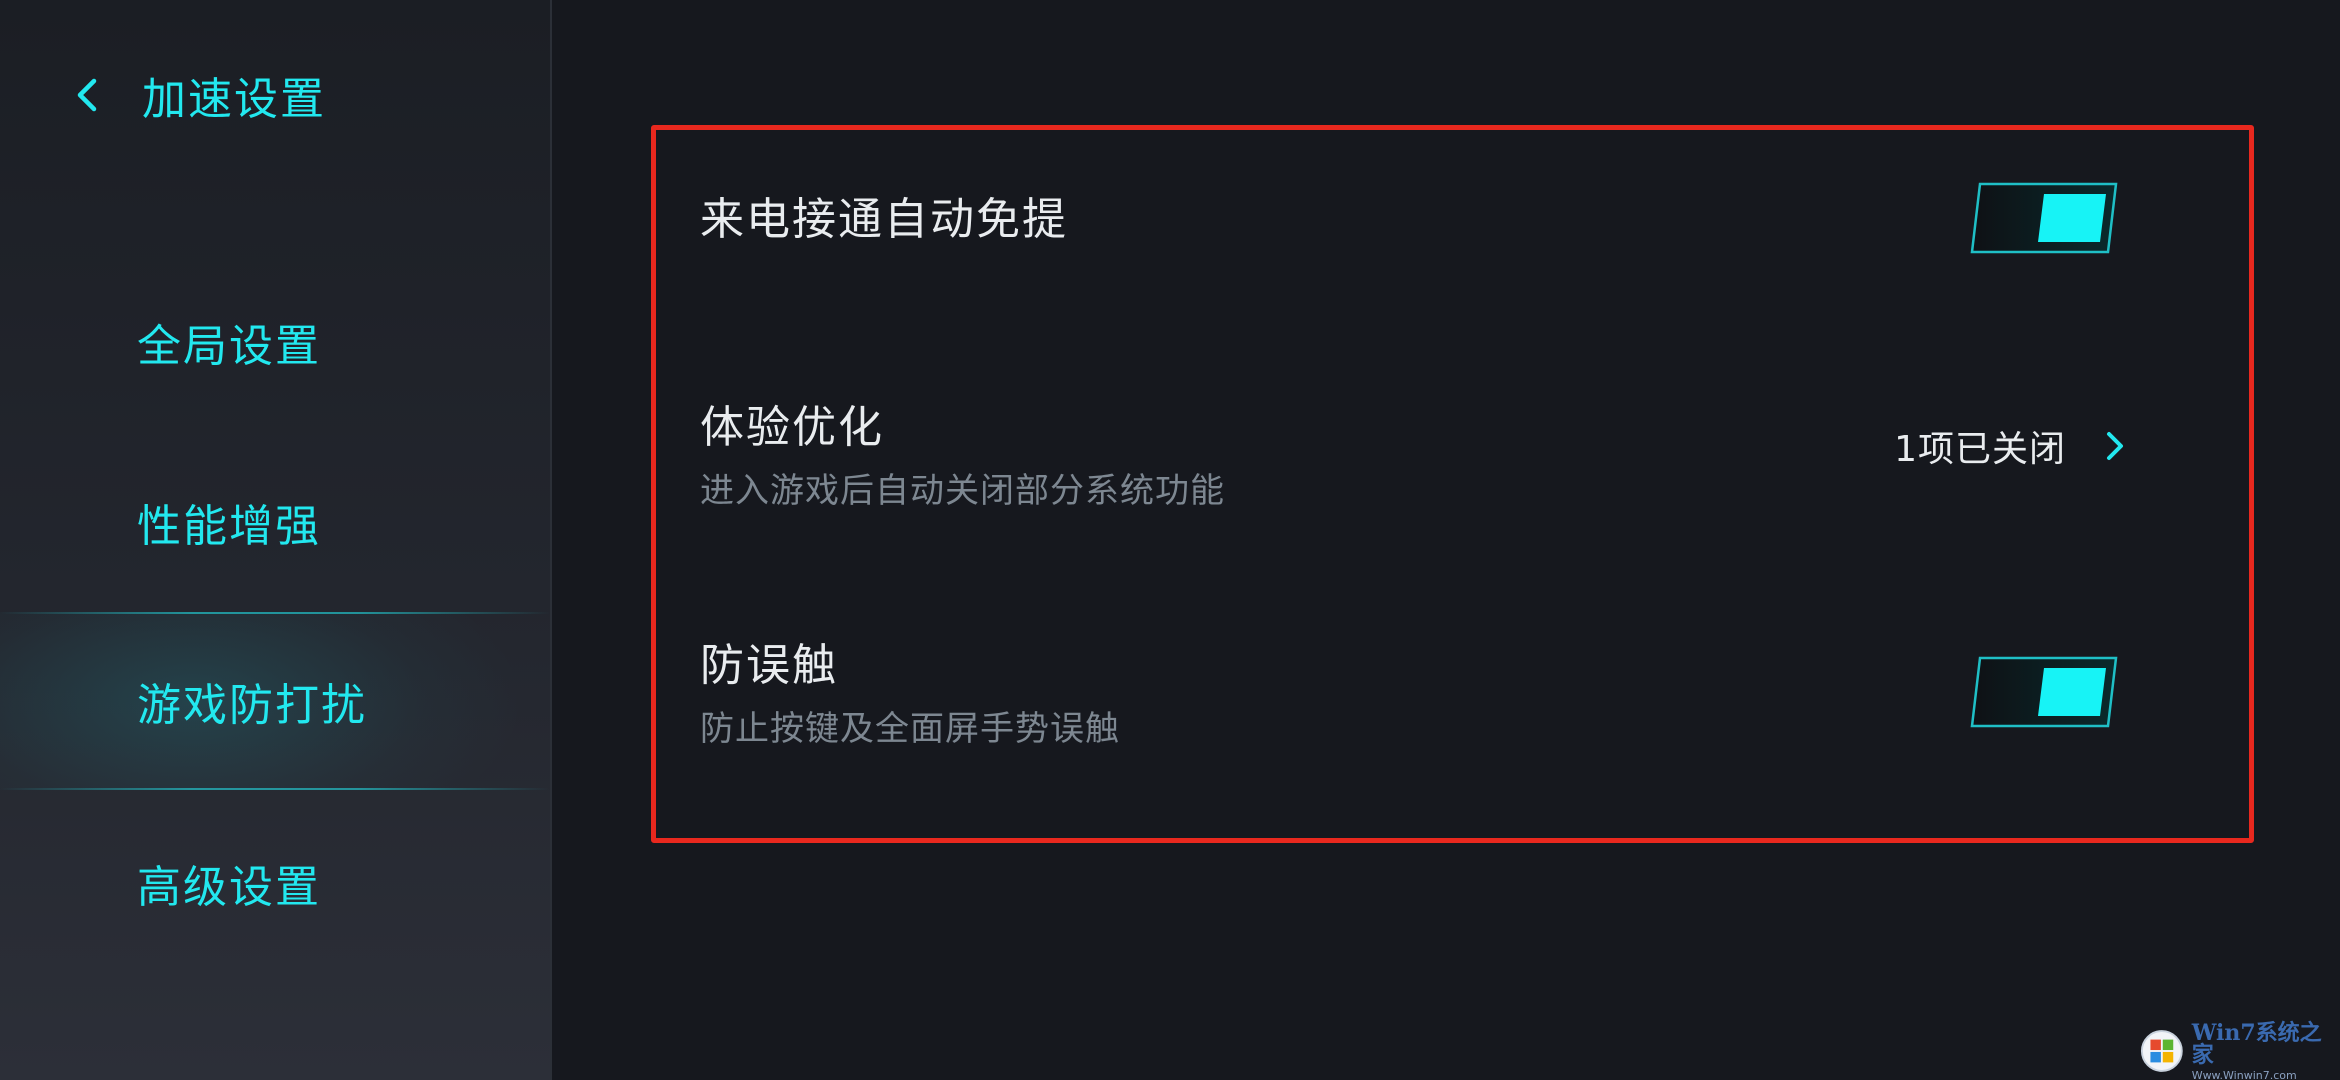 The height and width of the screenshot is (1080, 2340). Describe the element at coordinates (884, 219) in the screenshot. I see `setting-title: 来电接通自动免提` at that location.